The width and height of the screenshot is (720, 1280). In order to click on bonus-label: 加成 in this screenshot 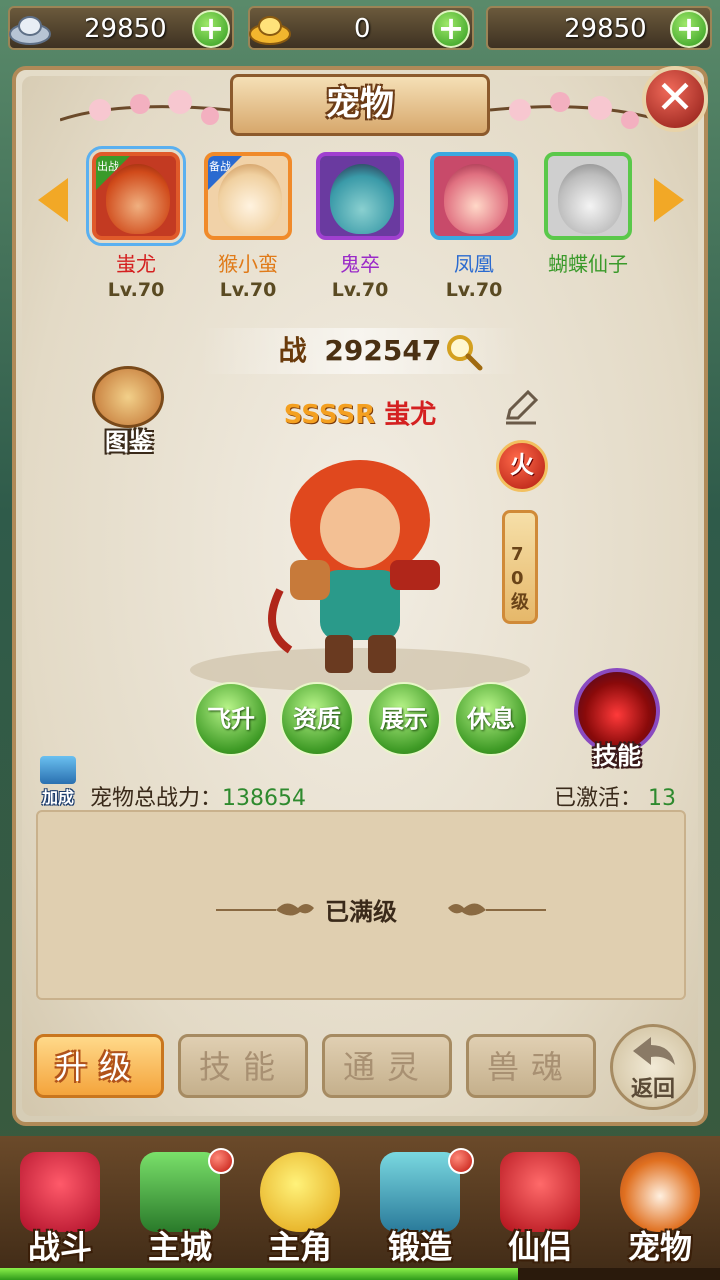, I will do `click(57, 797)`.